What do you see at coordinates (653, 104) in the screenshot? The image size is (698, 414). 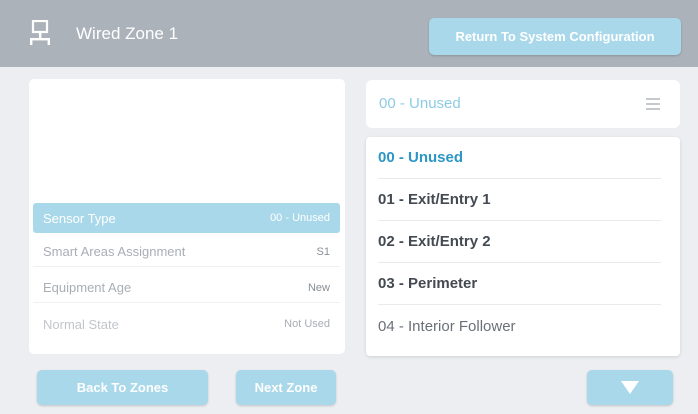 I see `menu-icon` at bounding box center [653, 104].